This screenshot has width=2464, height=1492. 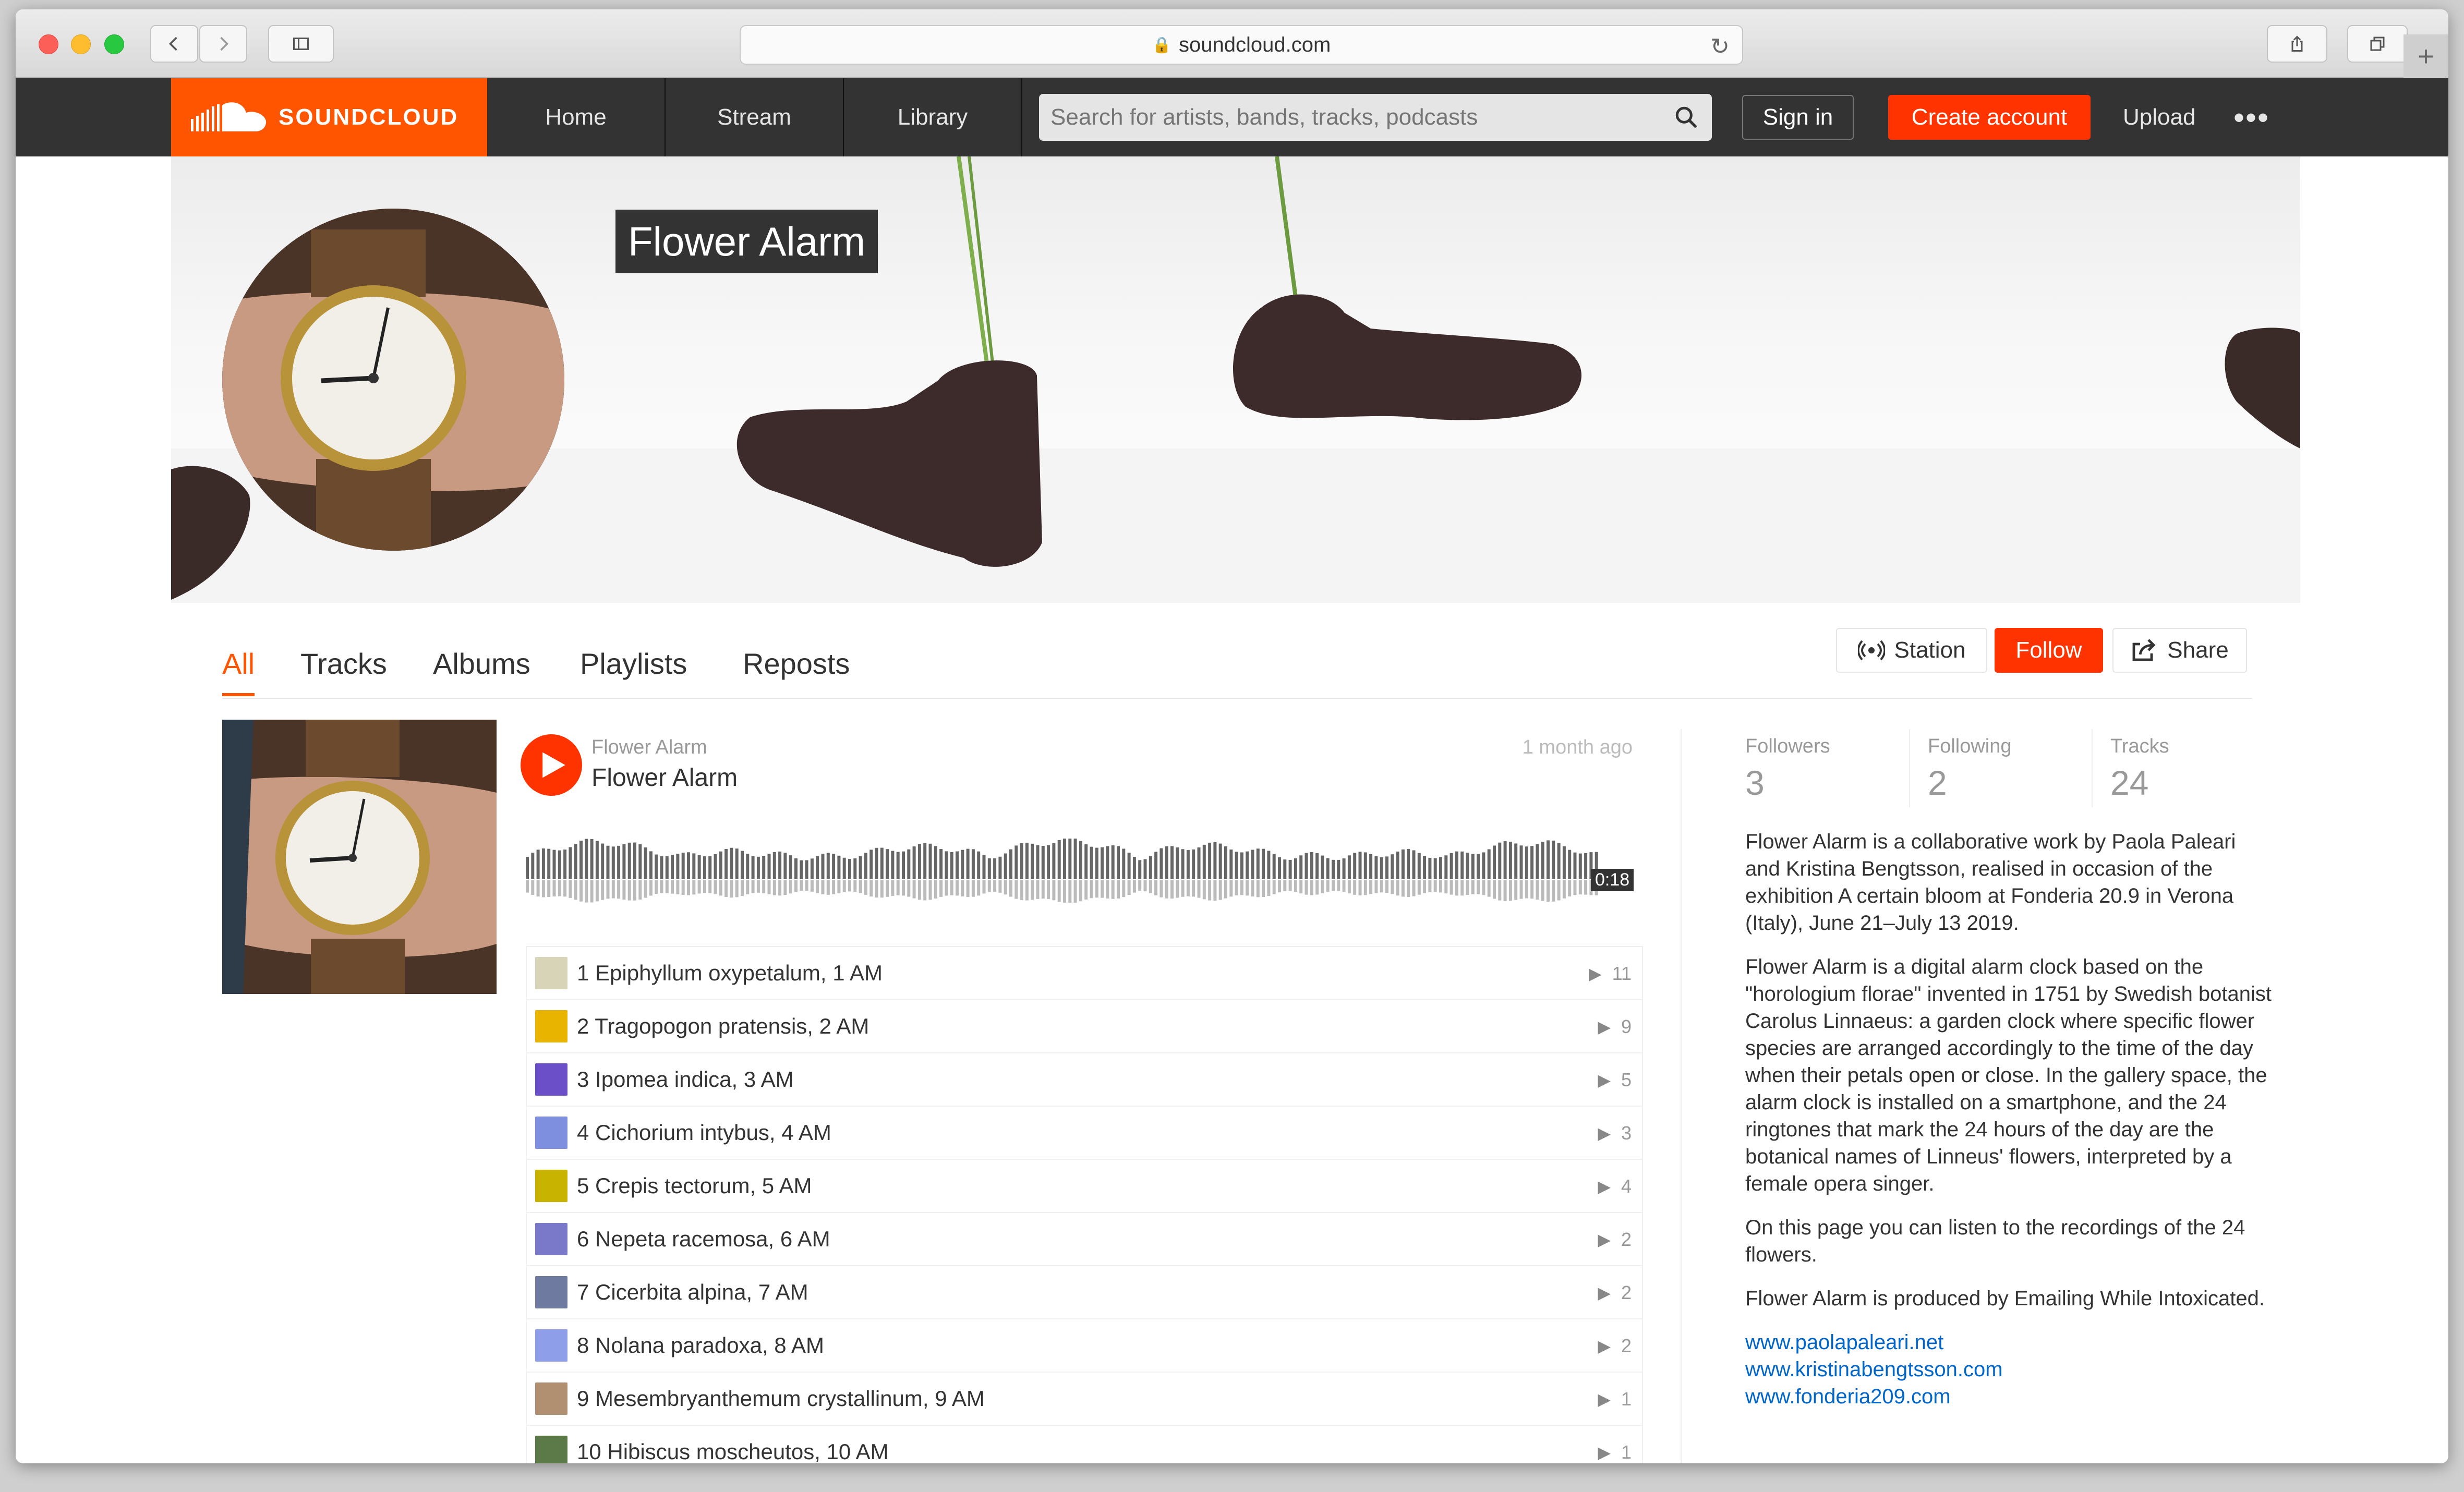 What do you see at coordinates (2159, 117) in the screenshot?
I see `upload-link: Upload` at bounding box center [2159, 117].